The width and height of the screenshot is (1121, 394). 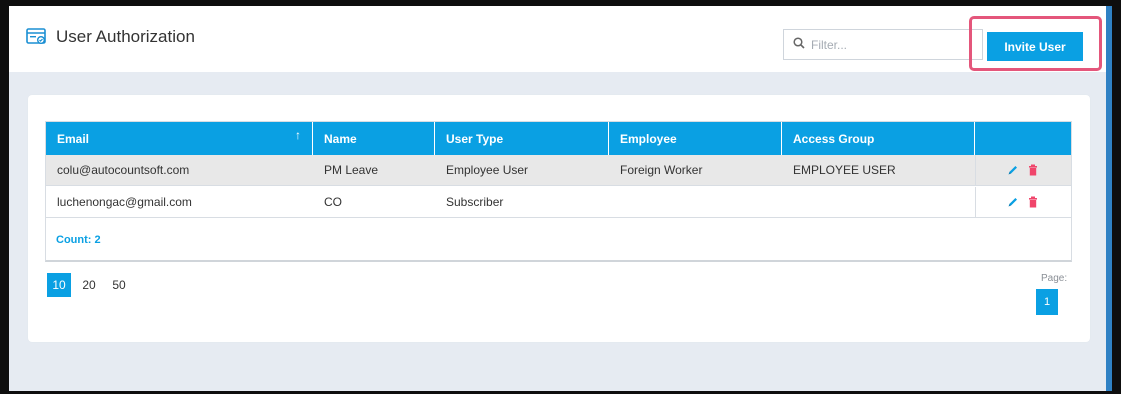 What do you see at coordinates (834, 138) in the screenshot?
I see `column-header-label: Access Group` at bounding box center [834, 138].